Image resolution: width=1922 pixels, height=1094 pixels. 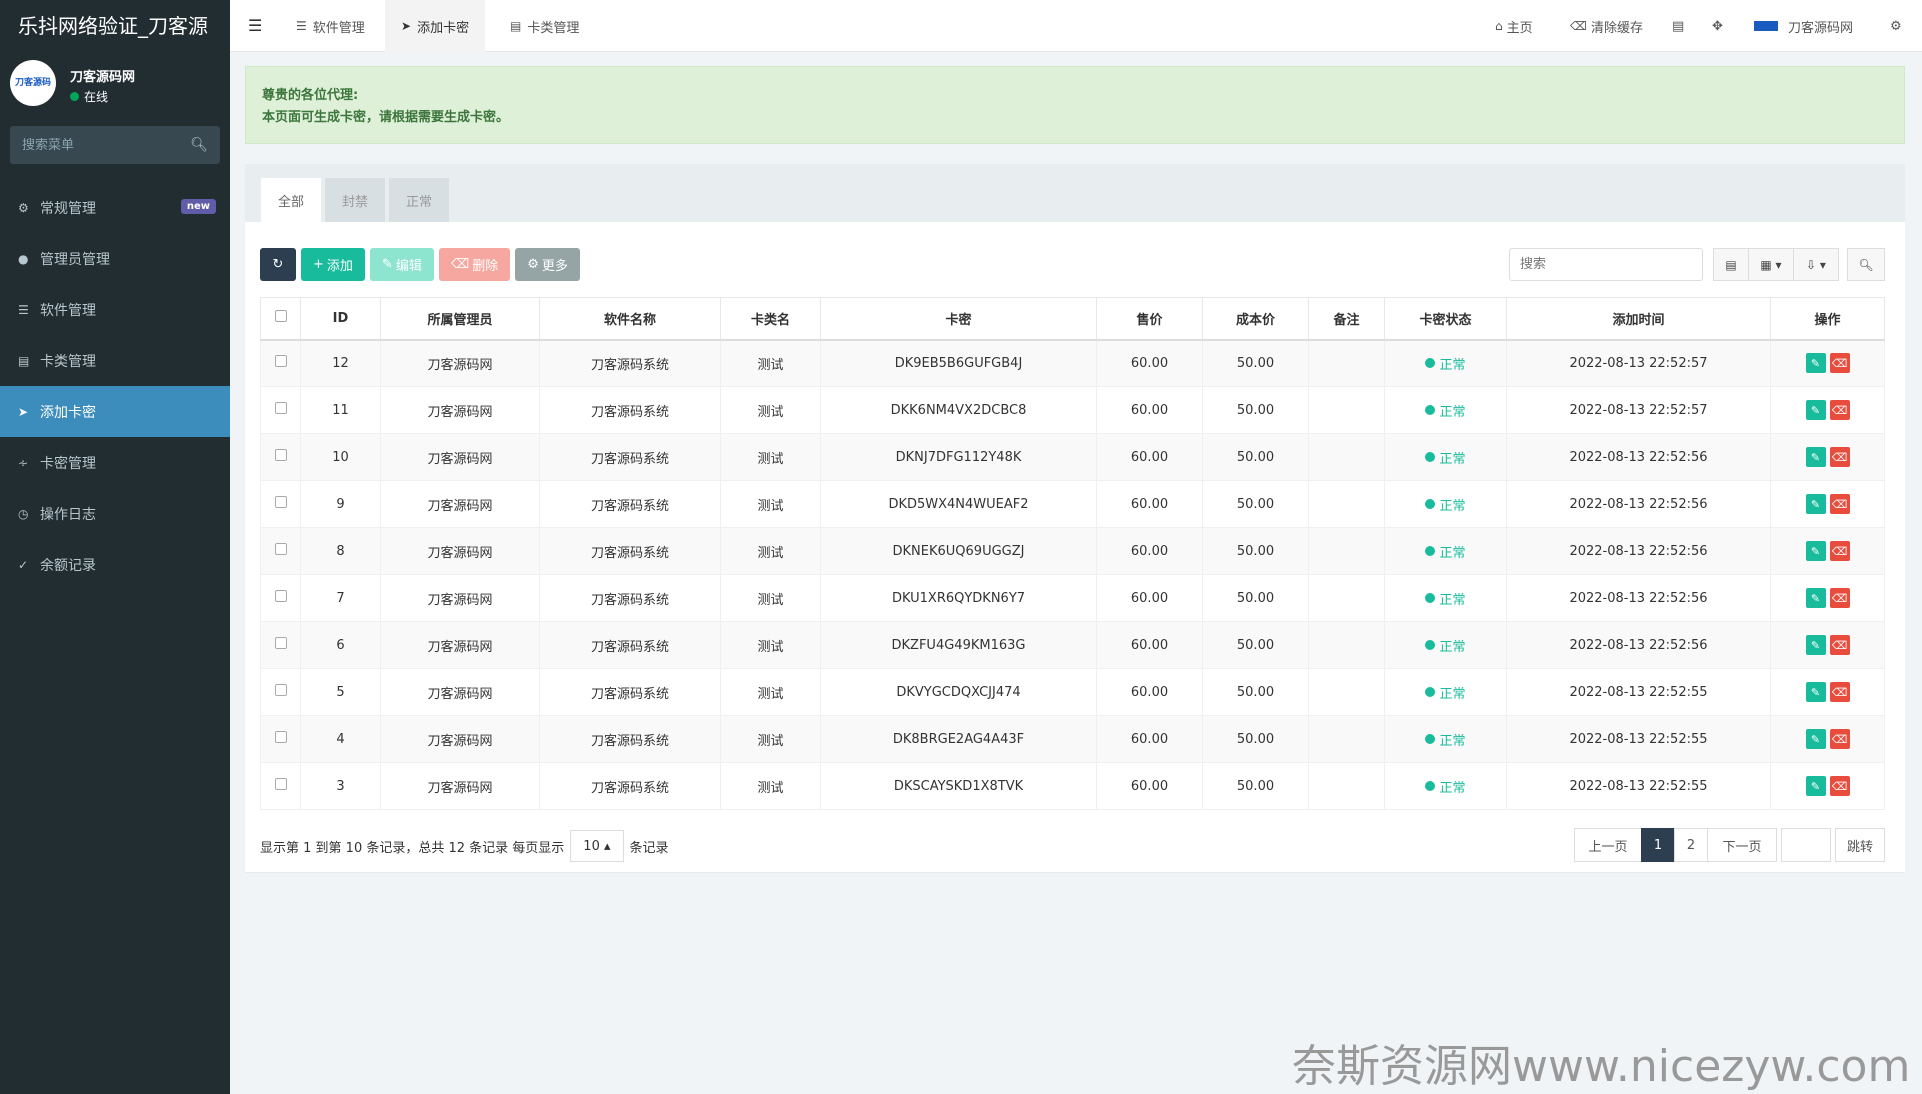 I want to click on page-size-select: 10 ▴, so click(x=597, y=846).